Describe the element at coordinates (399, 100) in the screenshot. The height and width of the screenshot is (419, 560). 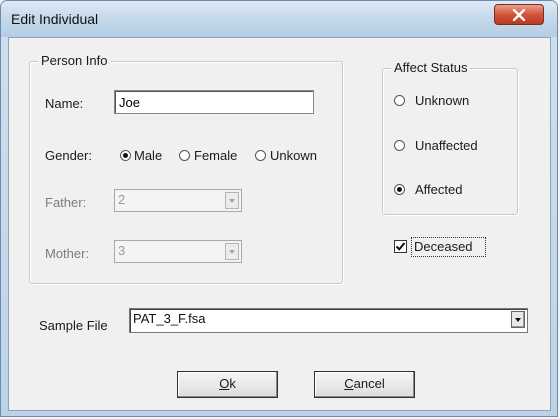
I see `affect-unknown-radio` at that location.